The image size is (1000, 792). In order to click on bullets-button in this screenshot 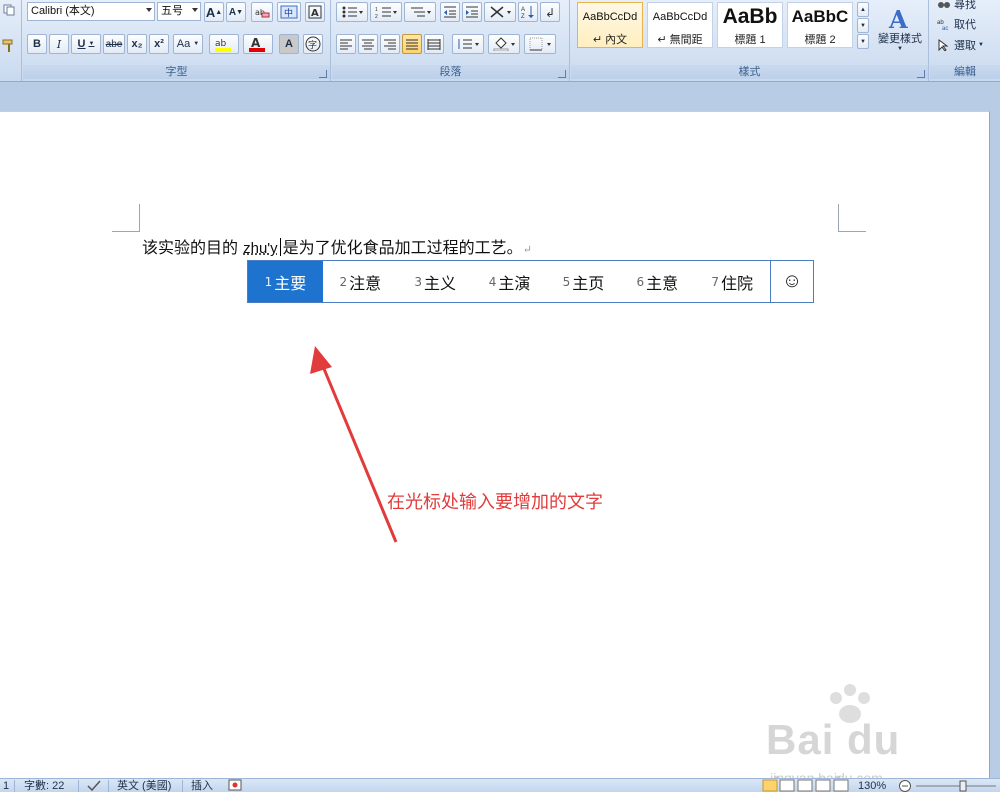, I will do `click(352, 12)`.